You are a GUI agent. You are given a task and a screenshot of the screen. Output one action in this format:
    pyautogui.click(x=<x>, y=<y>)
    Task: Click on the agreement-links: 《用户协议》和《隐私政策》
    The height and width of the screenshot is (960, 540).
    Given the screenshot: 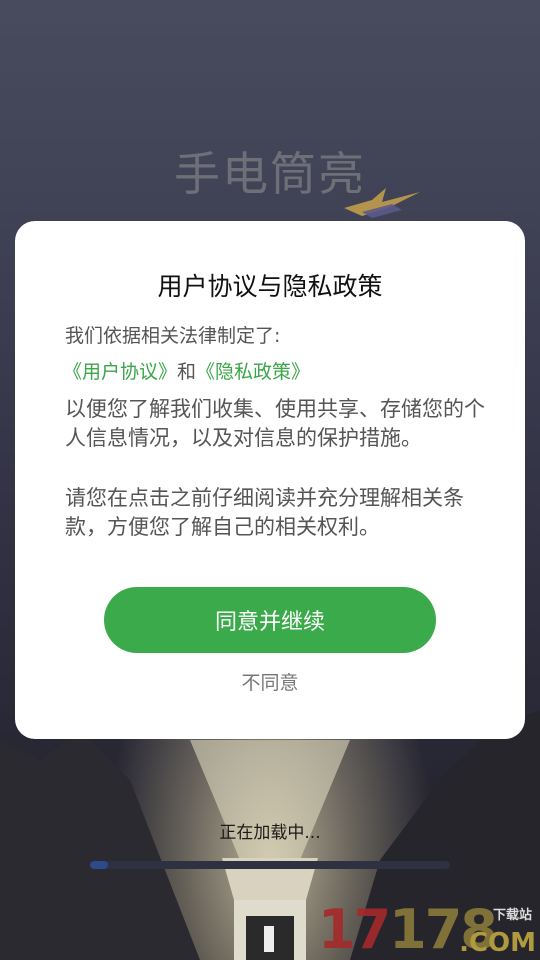 What is the action you would take?
    pyautogui.click(x=186, y=370)
    